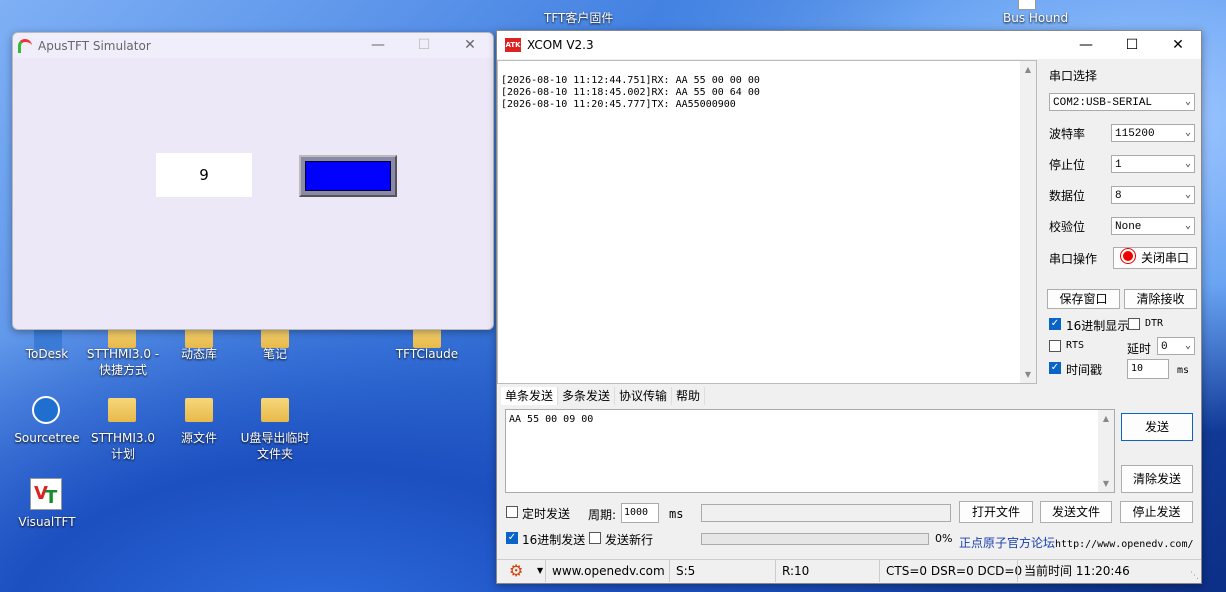 The height and width of the screenshot is (592, 1226). Describe the element at coordinates (1139, 349) in the screenshot. I see `delay-label: 延时` at that location.